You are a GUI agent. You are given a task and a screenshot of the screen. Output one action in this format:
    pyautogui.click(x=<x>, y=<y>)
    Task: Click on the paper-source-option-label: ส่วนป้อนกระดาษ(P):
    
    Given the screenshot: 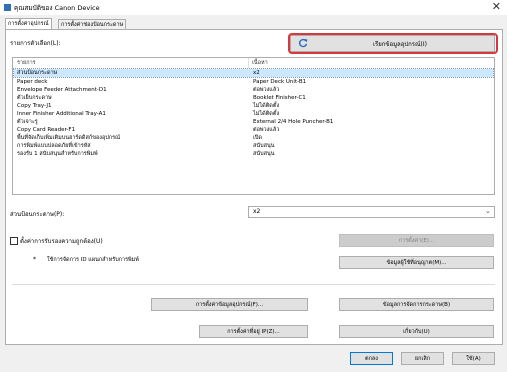 What is the action you would take?
    pyautogui.click(x=37, y=214)
    